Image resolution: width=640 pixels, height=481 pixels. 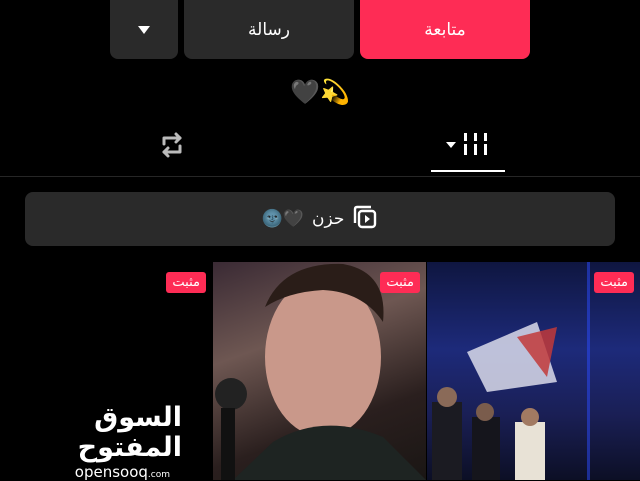 I want to click on playlist-card: حزن 🖤🌚, so click(x=320, y=219).